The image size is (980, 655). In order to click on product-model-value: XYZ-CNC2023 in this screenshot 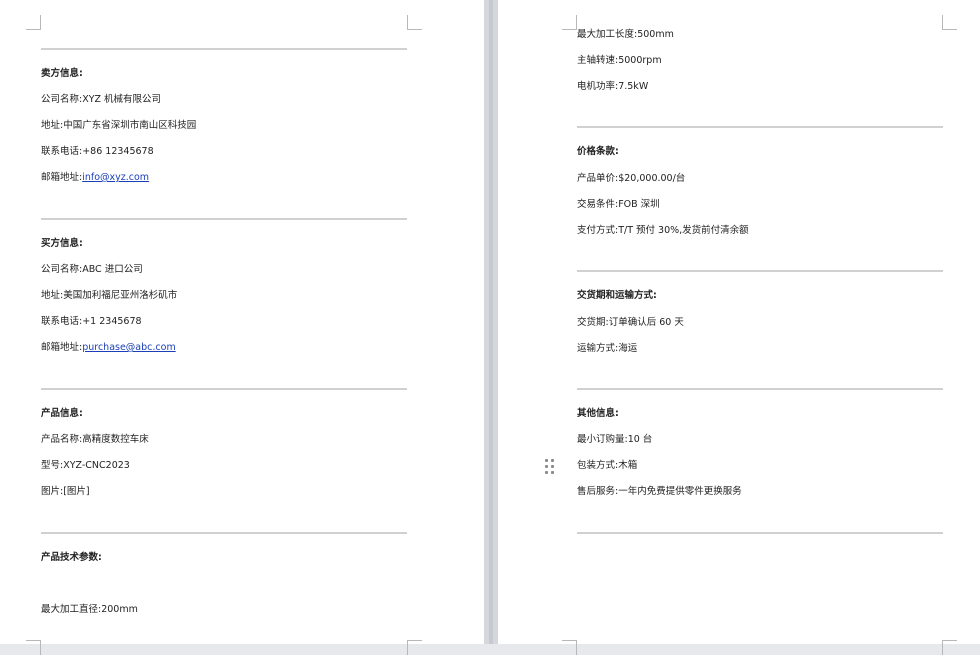, I will do `click(96, 465)`.